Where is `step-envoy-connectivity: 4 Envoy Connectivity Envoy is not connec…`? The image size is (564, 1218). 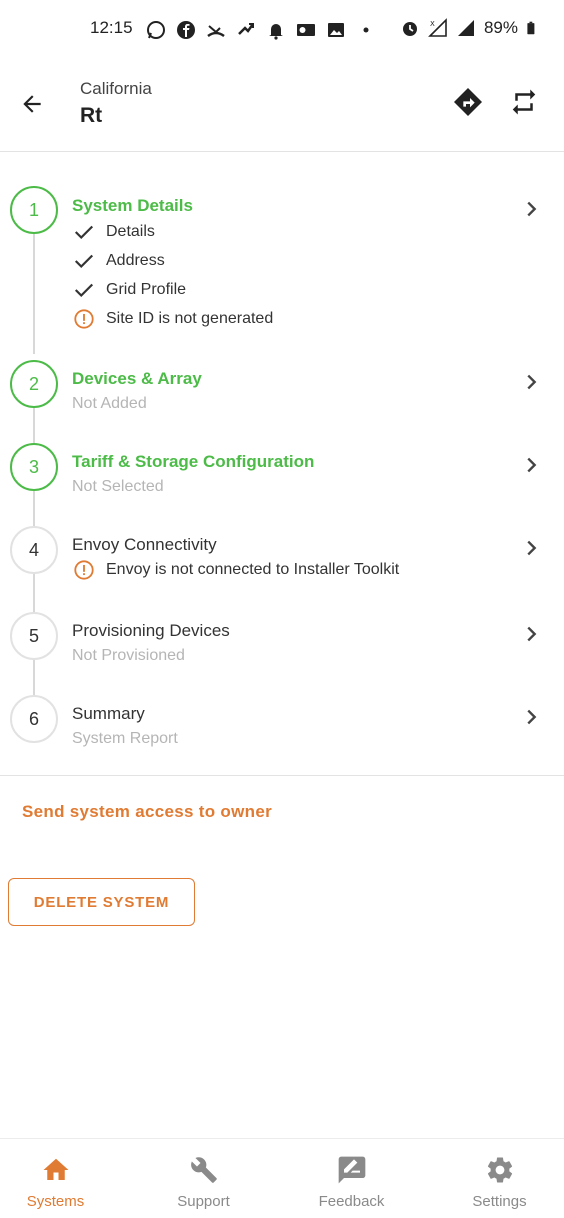
step-envoy-connectivity: 4 Envoy Connectivity Envoy is not connec… is located at coordinates (282, 553).